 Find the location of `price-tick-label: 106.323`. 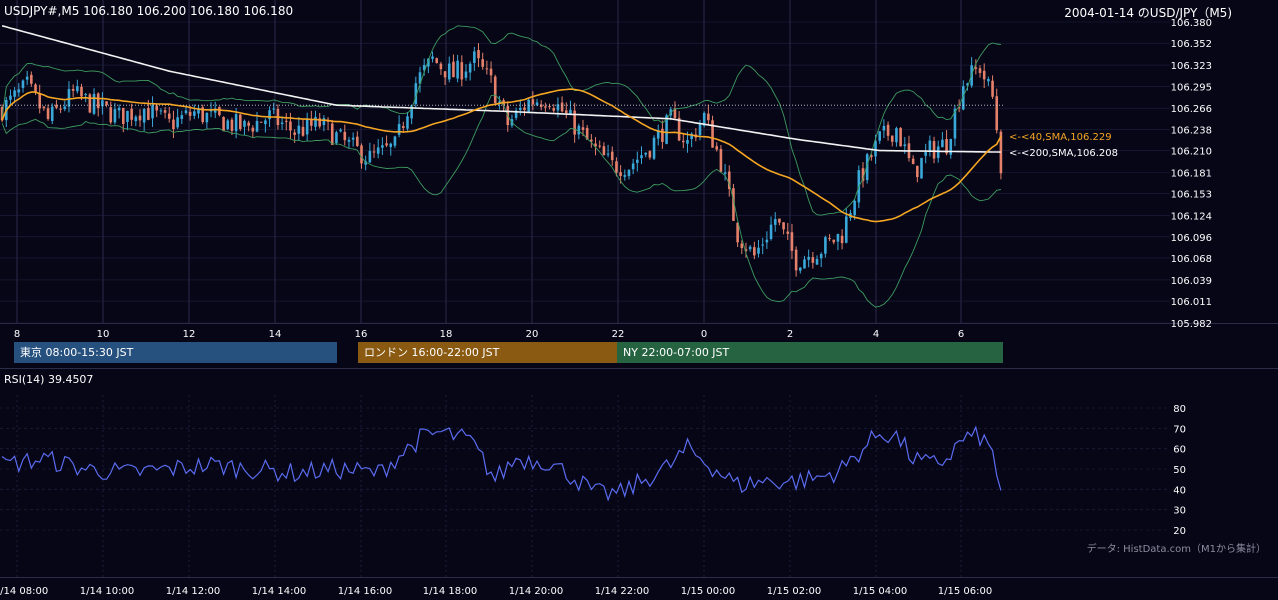

price-tick-label: 106.323 is located at coordinates (1191, 66).